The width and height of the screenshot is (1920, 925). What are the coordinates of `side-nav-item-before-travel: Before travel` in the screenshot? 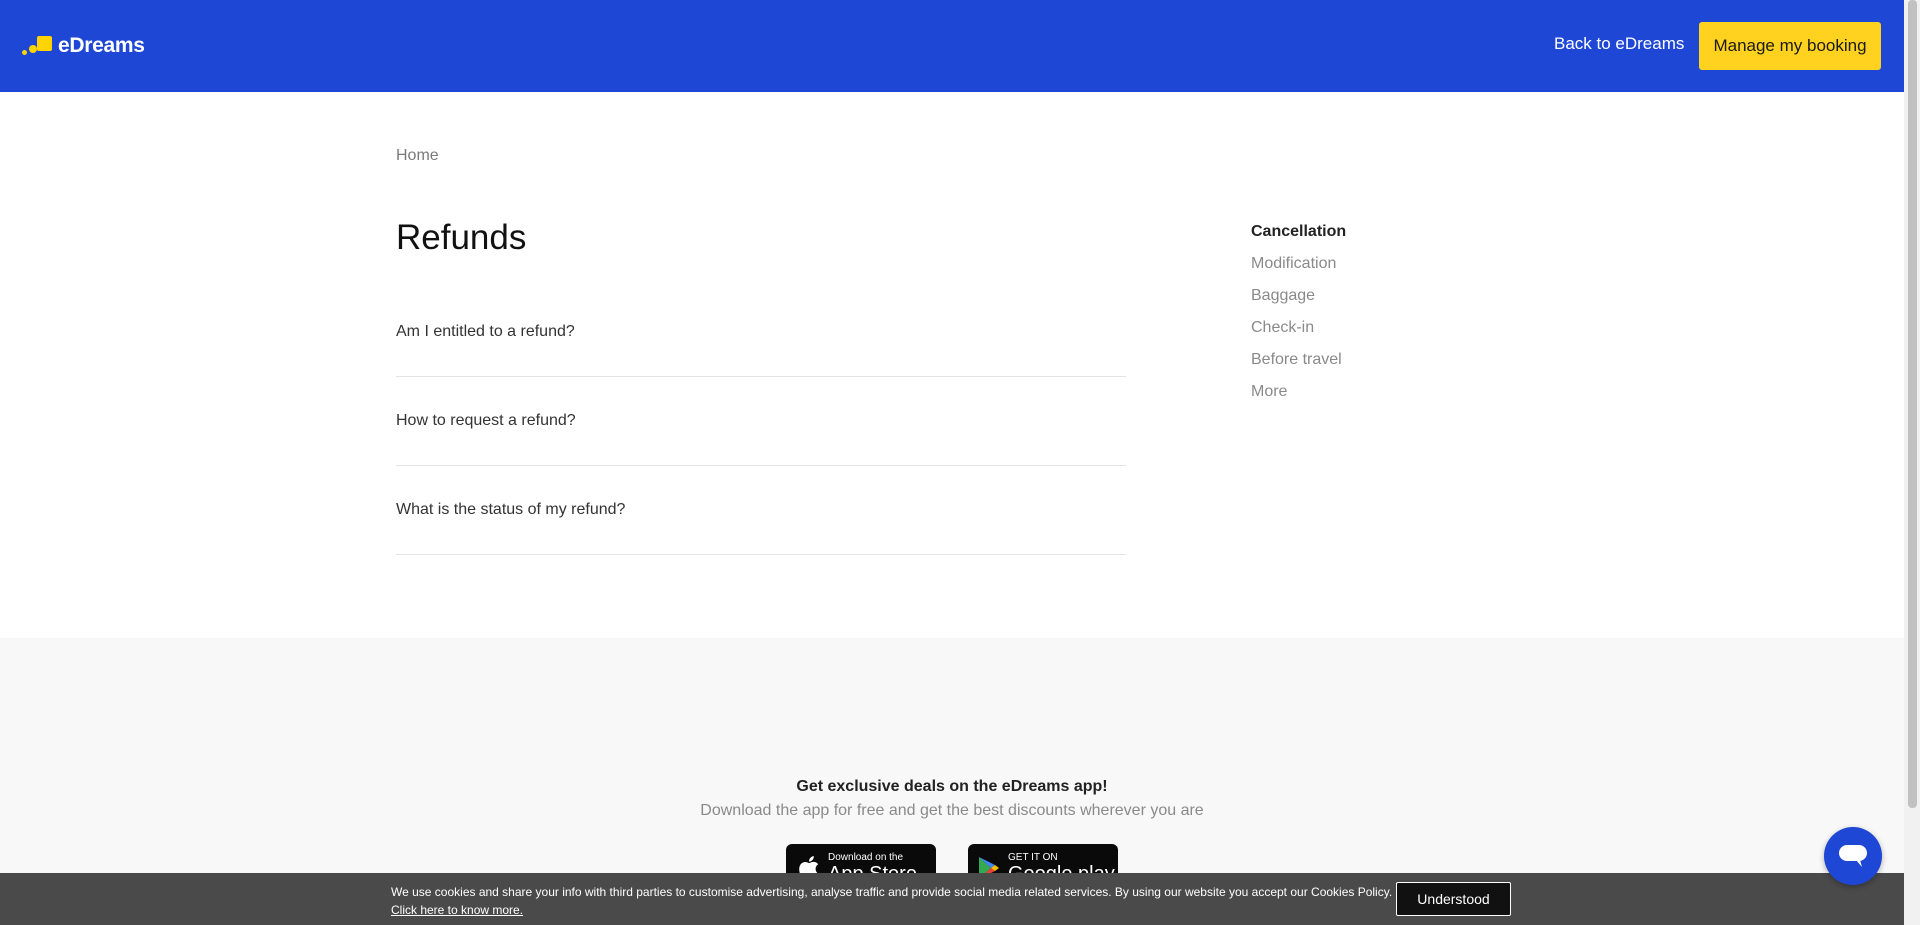 It's located at (1298, 366).